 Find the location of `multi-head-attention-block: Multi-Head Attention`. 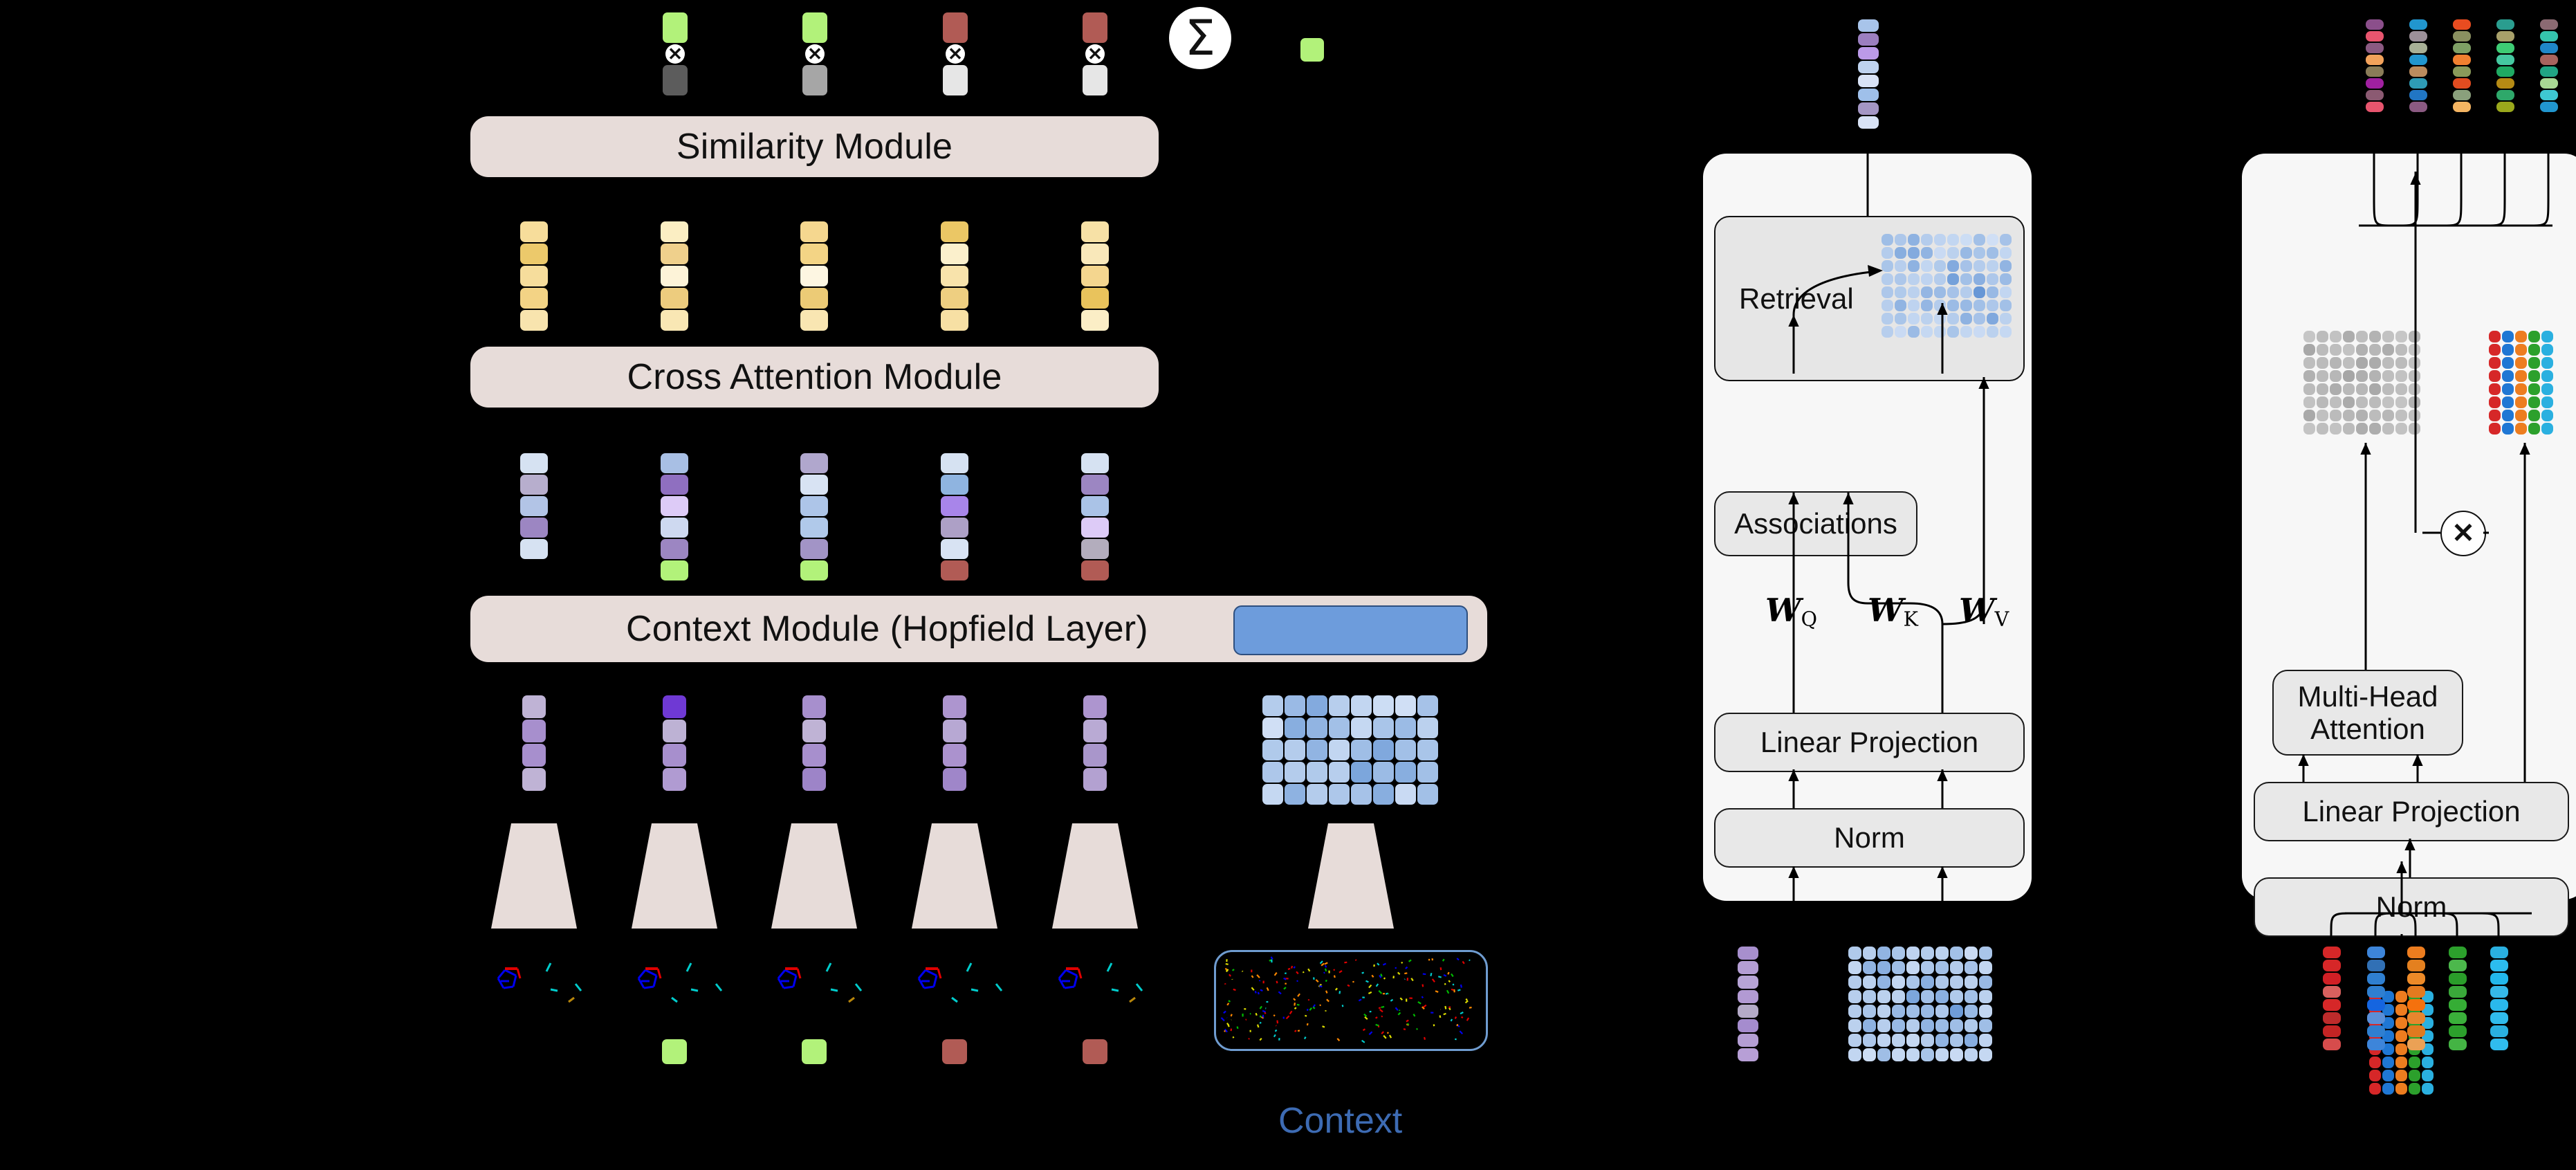

multi-head-attention-block: Multi-Head Attention is located at coordinates (2367, 713).